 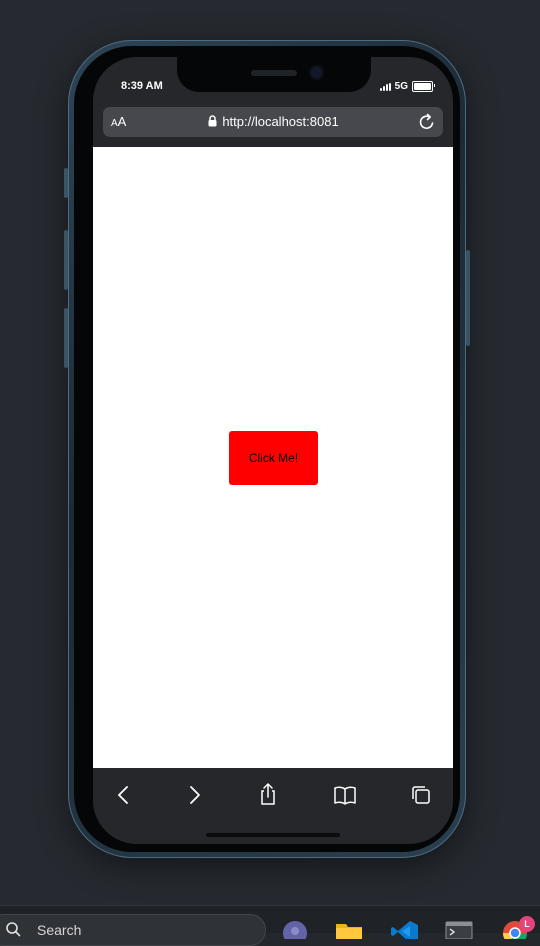 What do you see at coordinates (270, 925) in the screenshot?
I see `taskbar: Search` at bounding box center [270, 925].